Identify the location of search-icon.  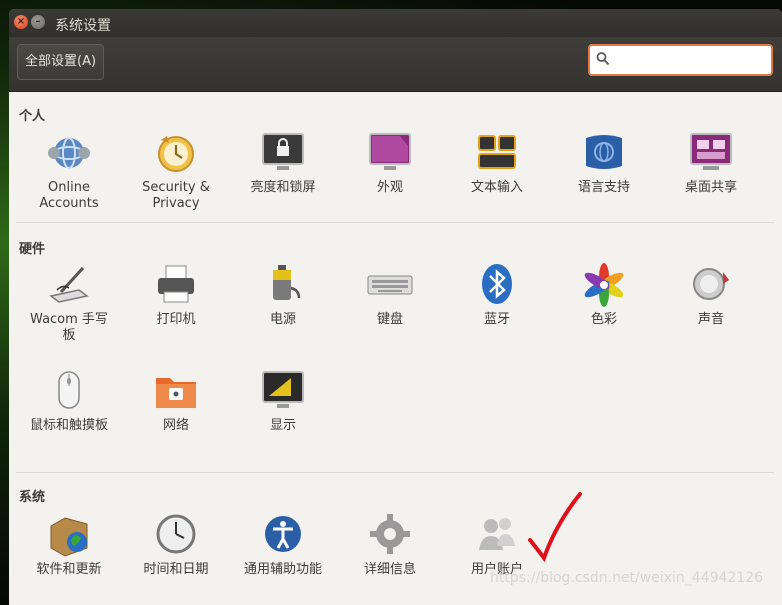
(603, 61).